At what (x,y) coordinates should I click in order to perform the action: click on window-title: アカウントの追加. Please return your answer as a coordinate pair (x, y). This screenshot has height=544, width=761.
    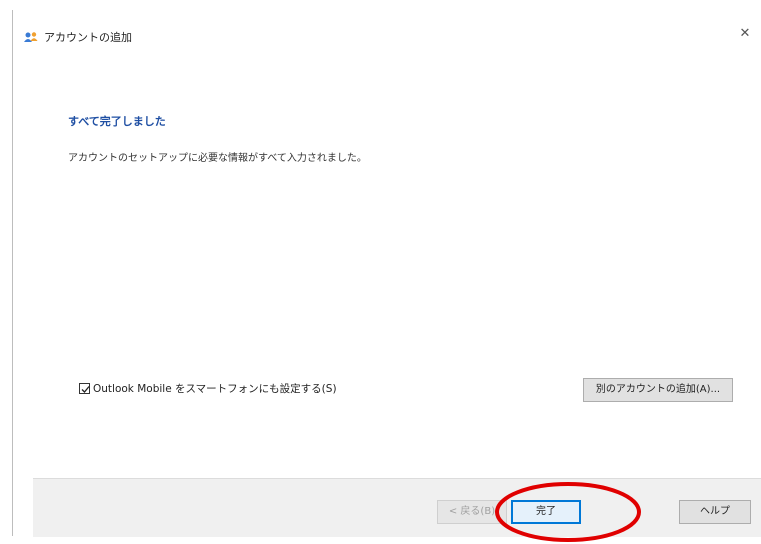
    Looking at the image, I should click on (88, 37).